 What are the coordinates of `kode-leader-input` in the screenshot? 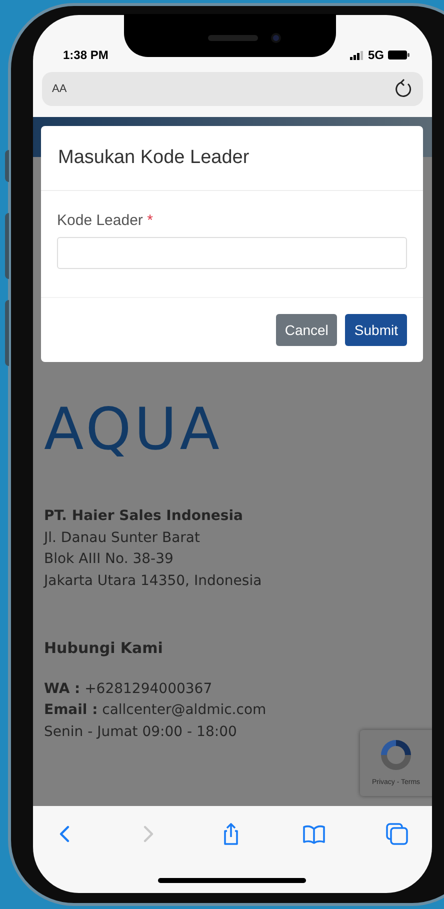 It's located at (232, 252).